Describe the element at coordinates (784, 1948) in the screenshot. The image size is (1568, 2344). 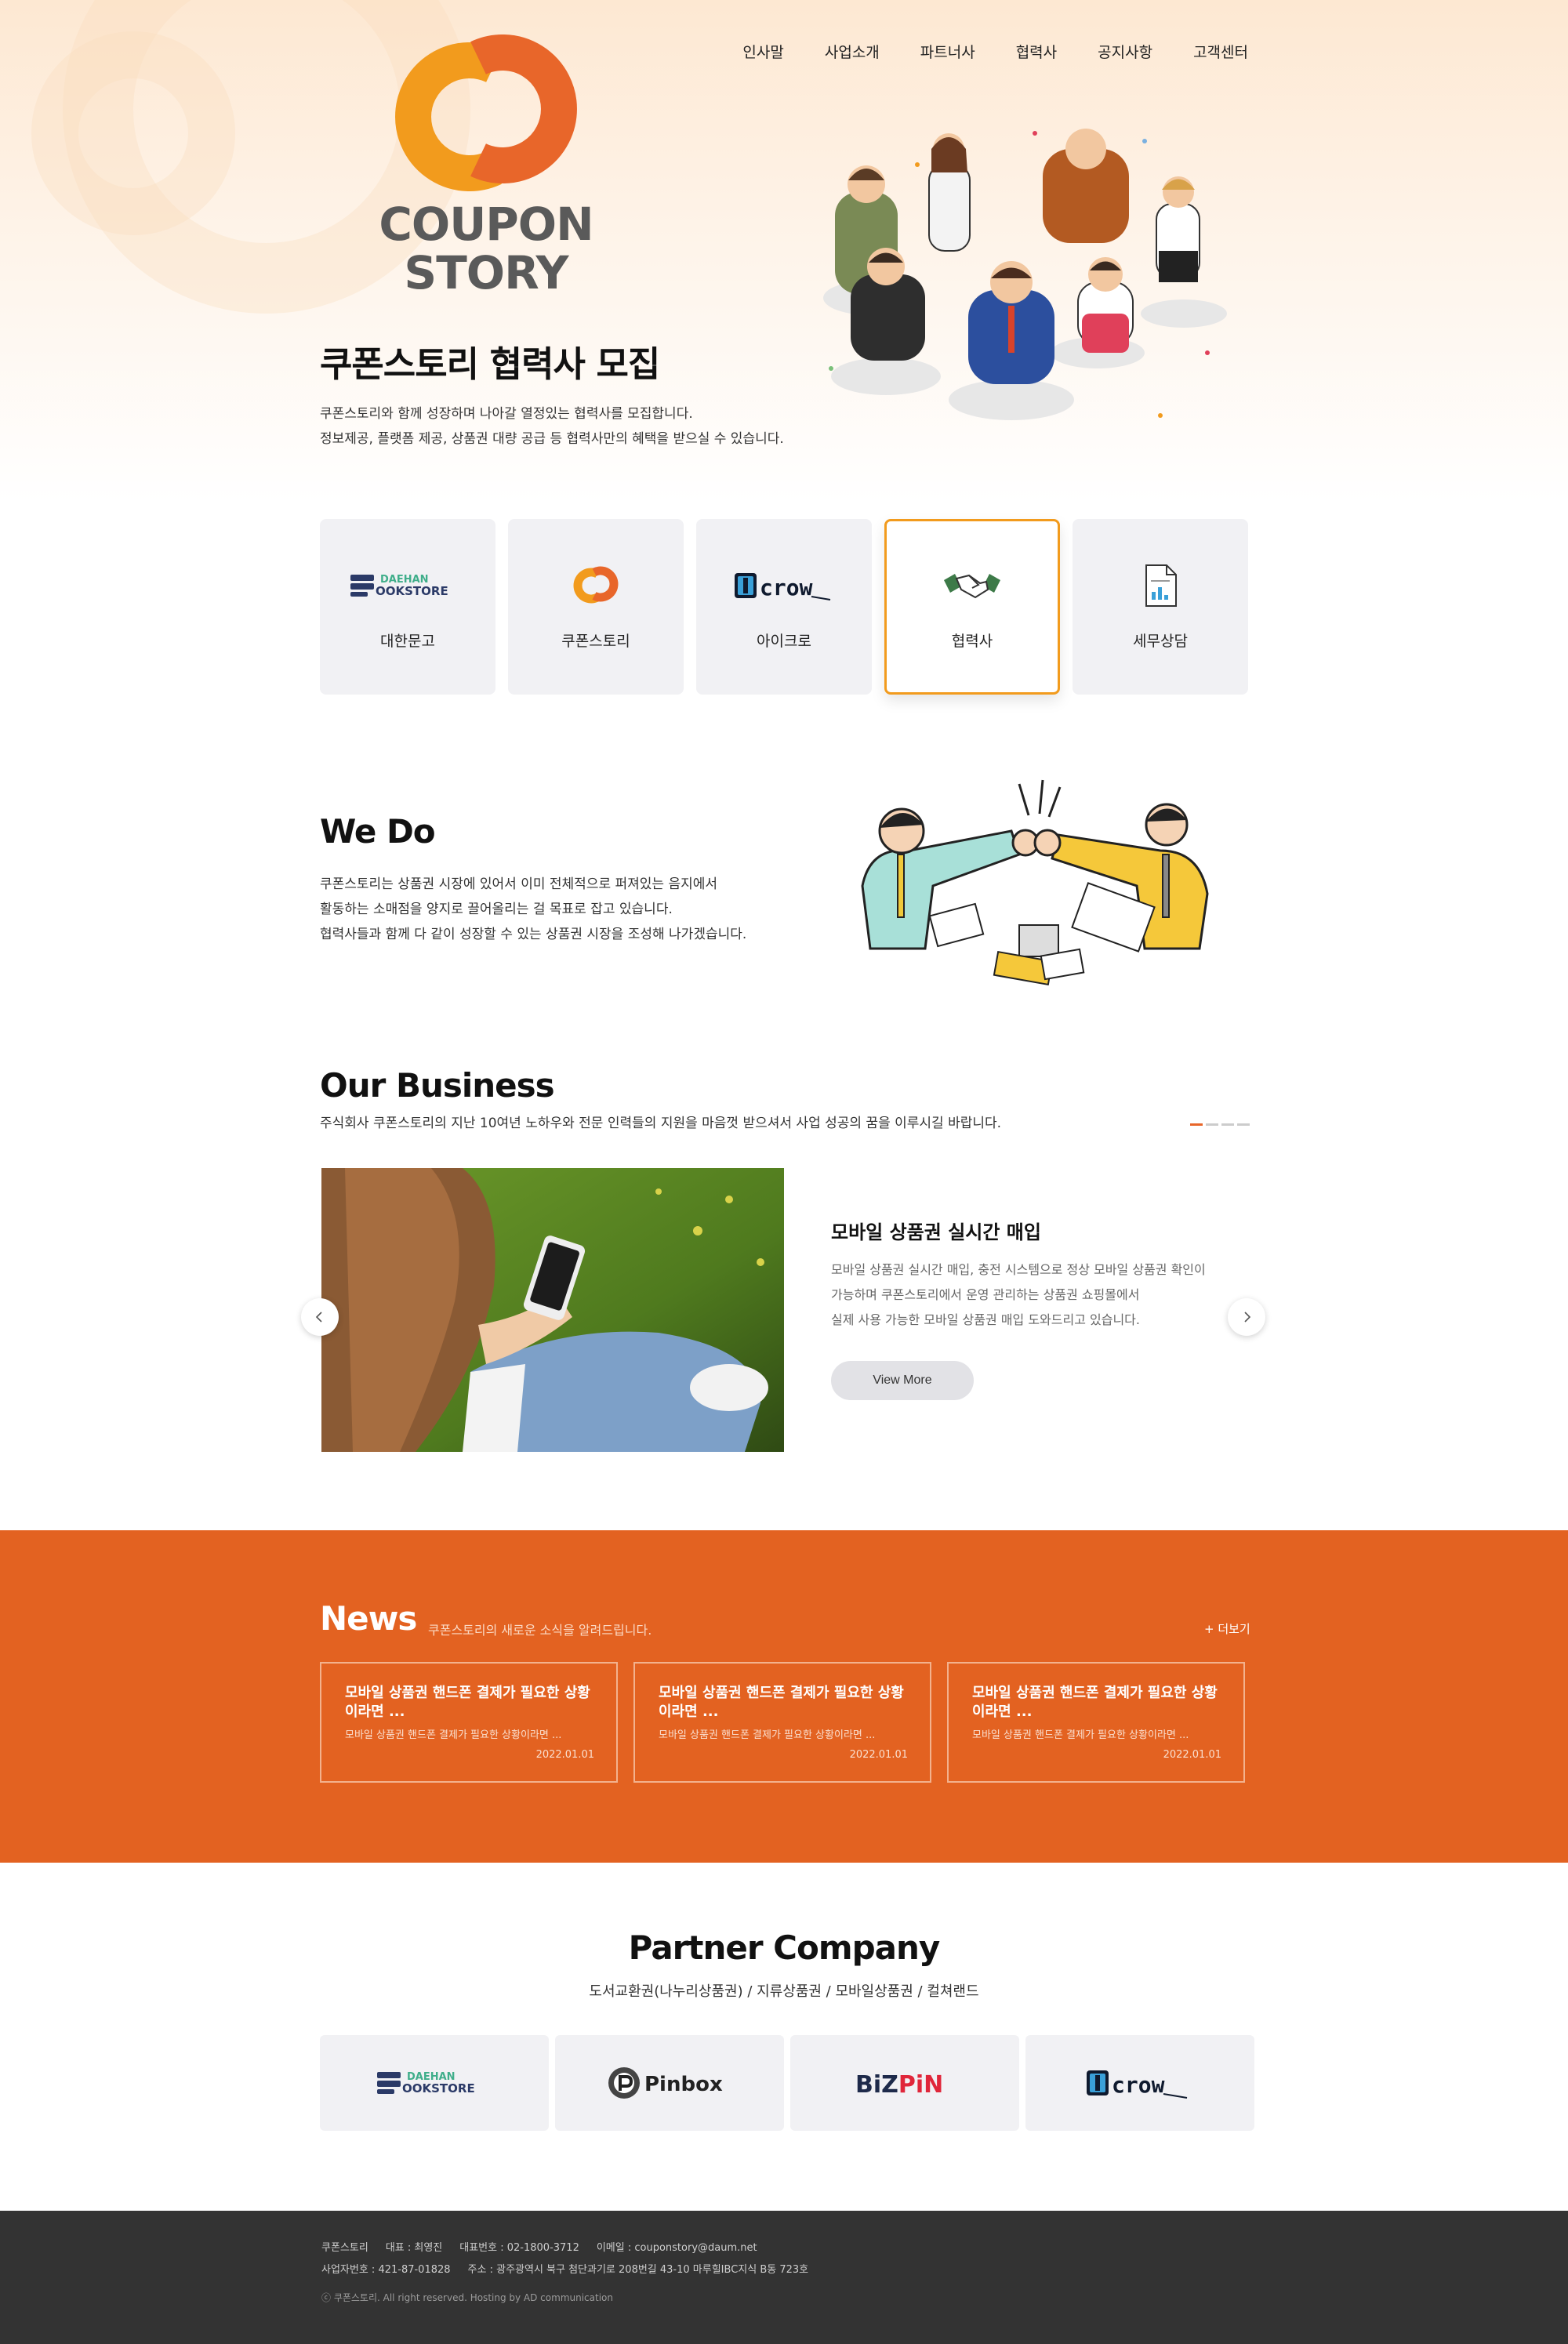
I see `partners-title: Partner Company` at that location.